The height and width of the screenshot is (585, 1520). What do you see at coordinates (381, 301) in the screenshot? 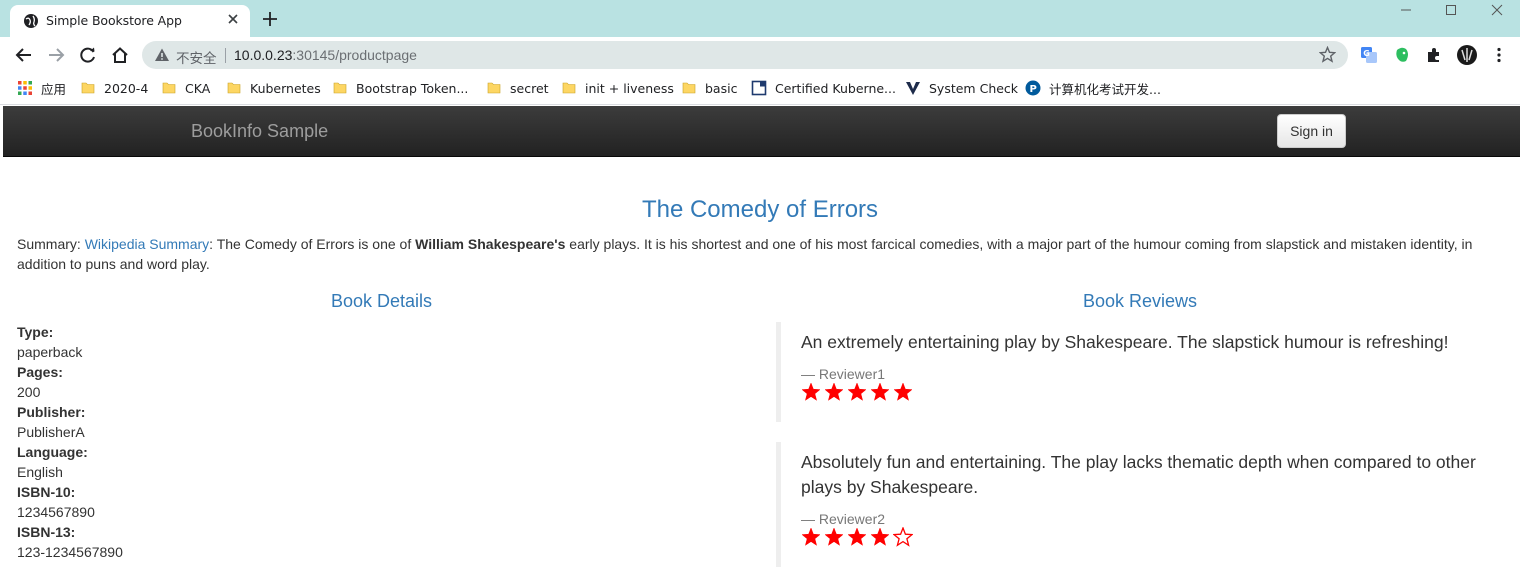
I see `book-details-heading: Book Details` at bounding box center [381, 301].